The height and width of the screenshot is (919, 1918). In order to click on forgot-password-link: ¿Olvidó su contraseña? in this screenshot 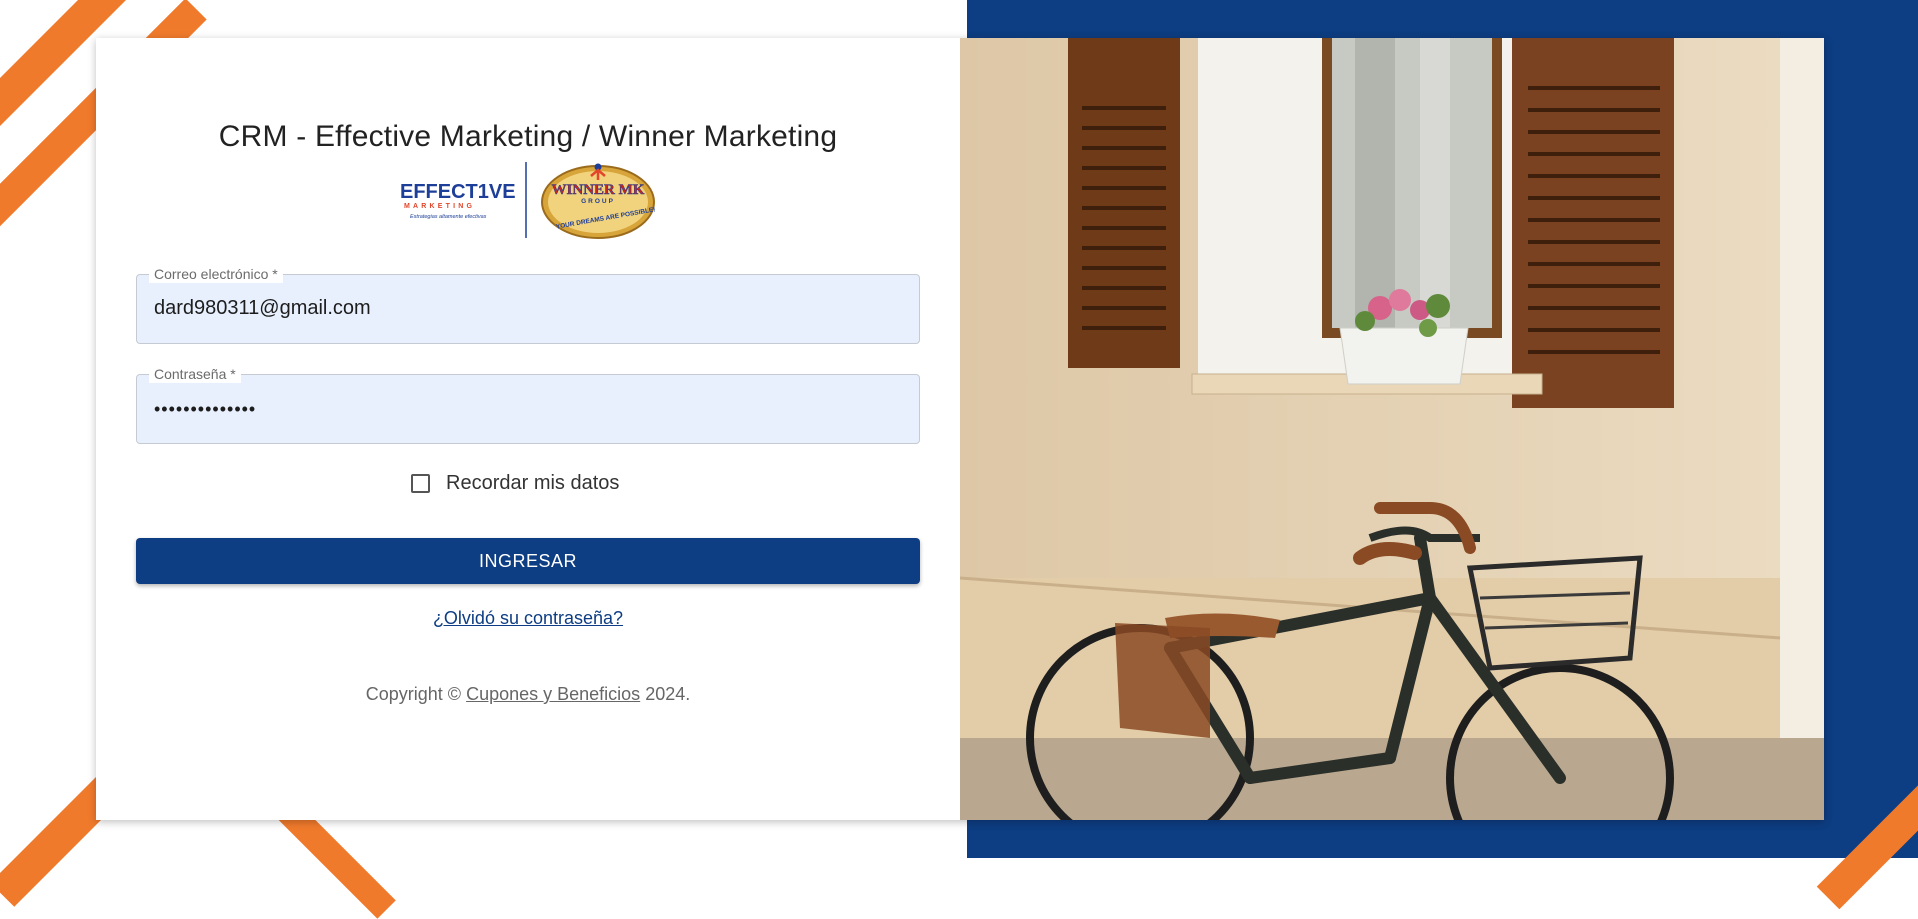, I will do `click(528, 618)`.